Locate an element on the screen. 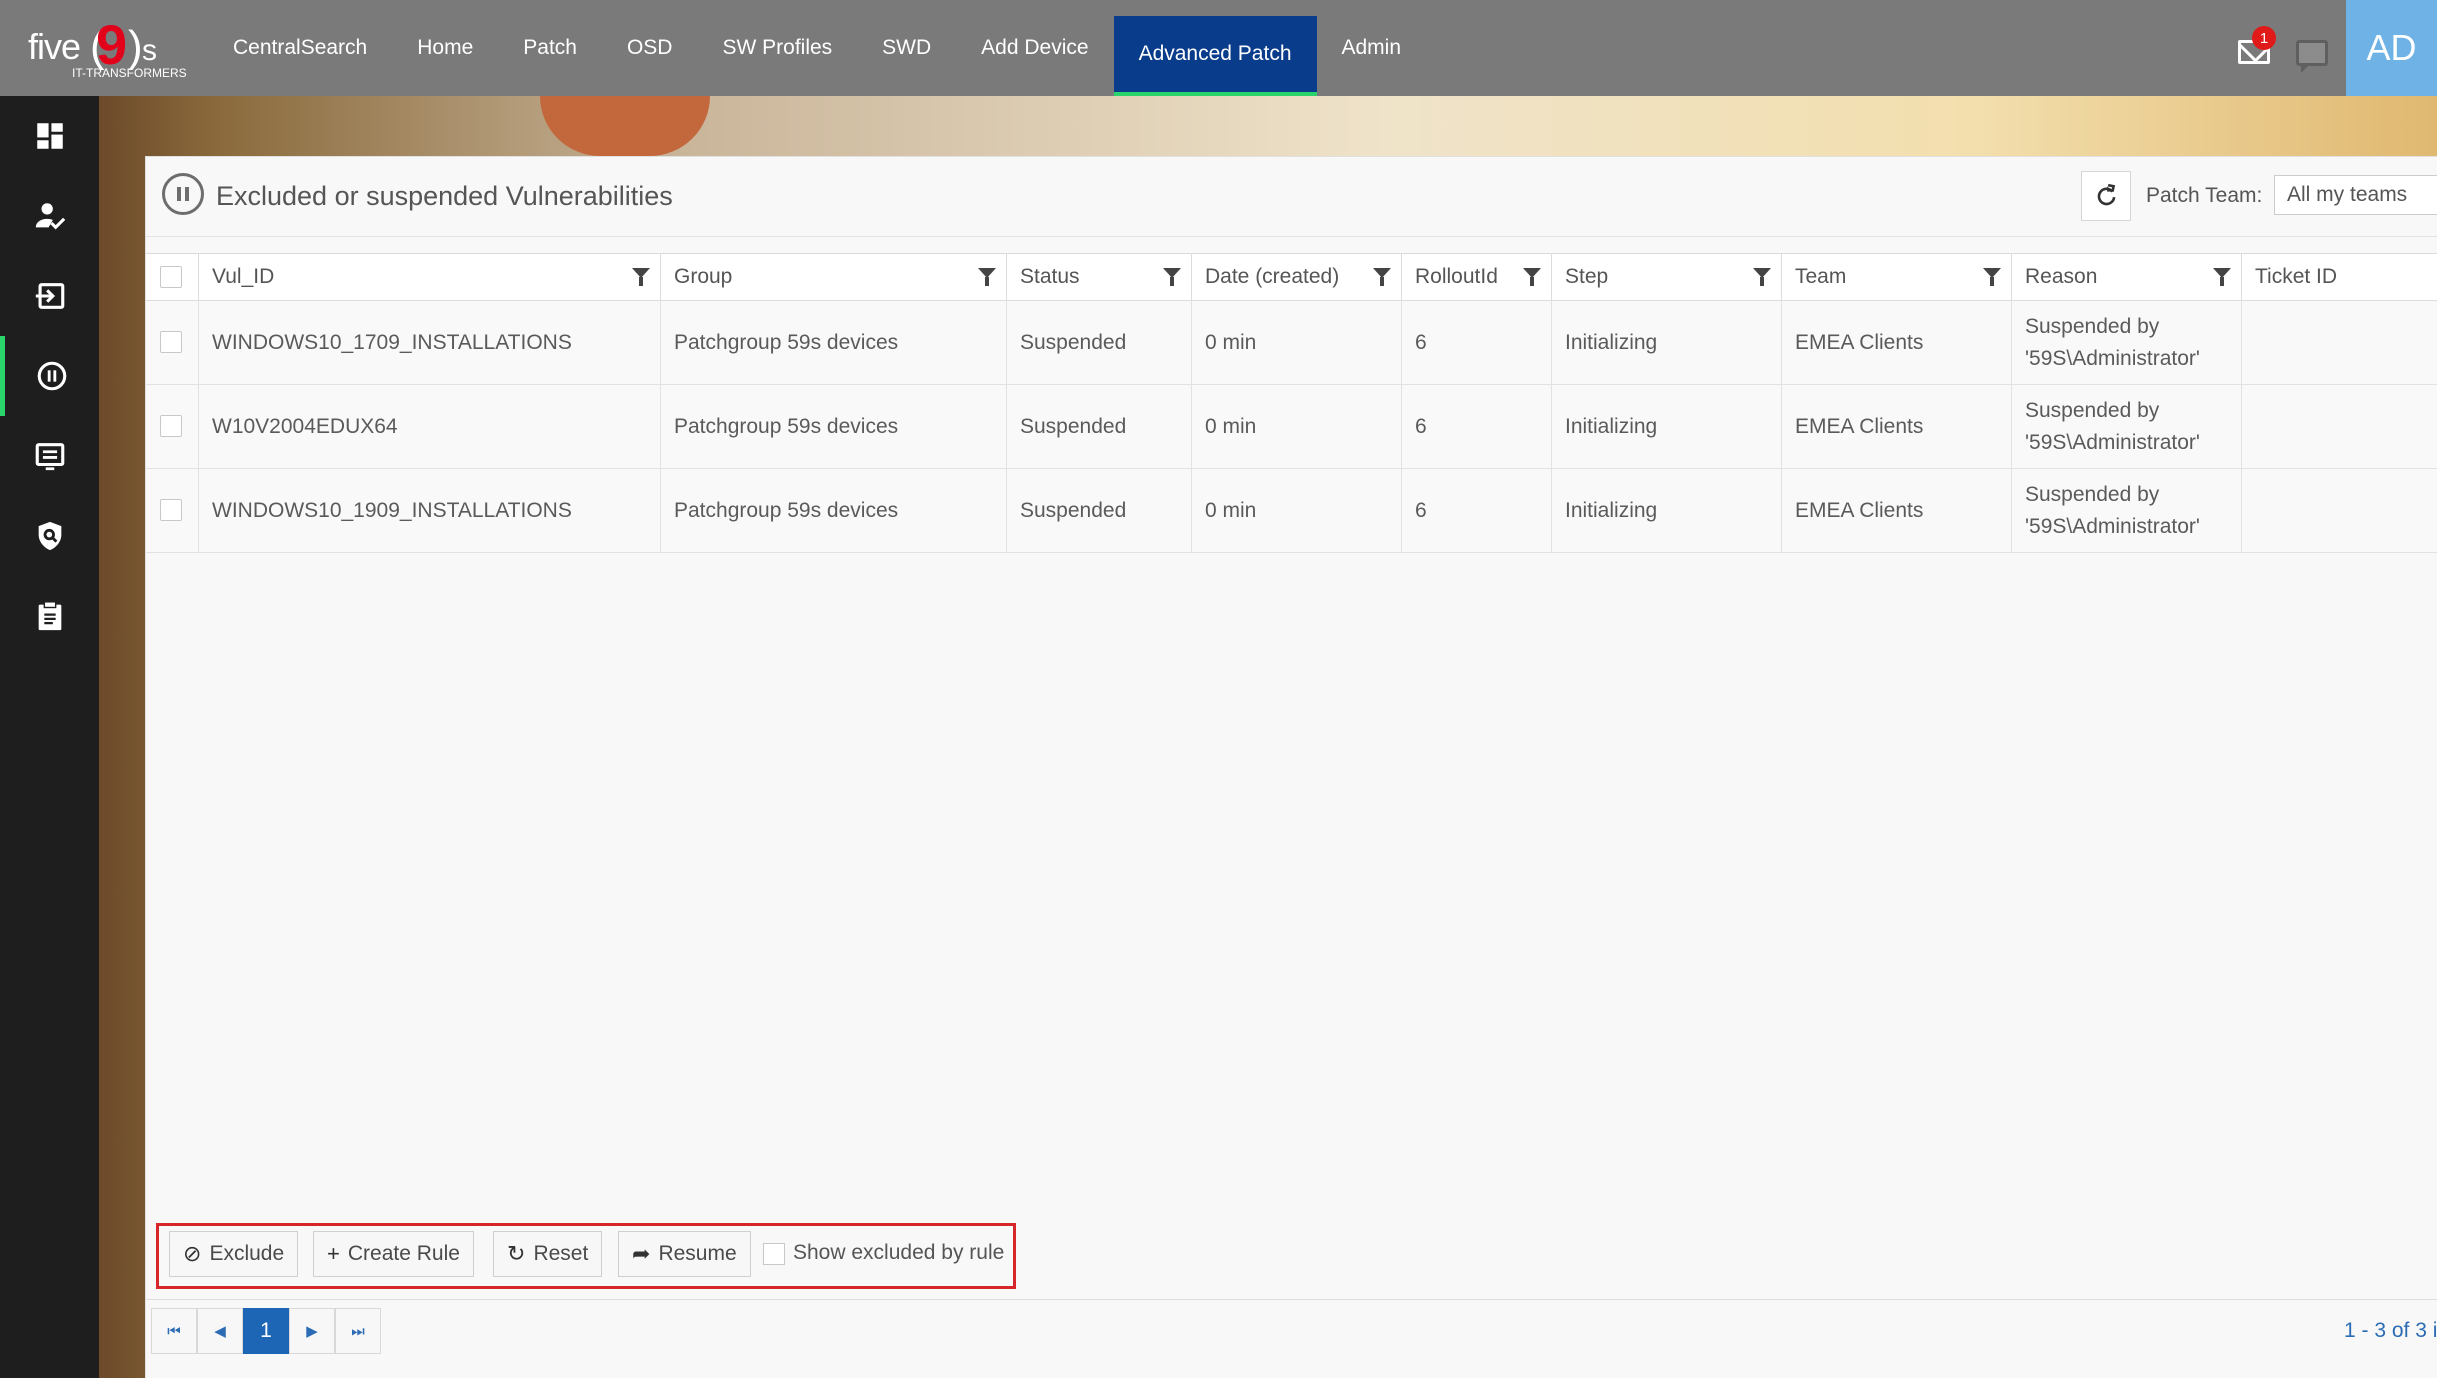 The image size is (2437, 1378). pager-divider is located at coordinates (1291, 1299).